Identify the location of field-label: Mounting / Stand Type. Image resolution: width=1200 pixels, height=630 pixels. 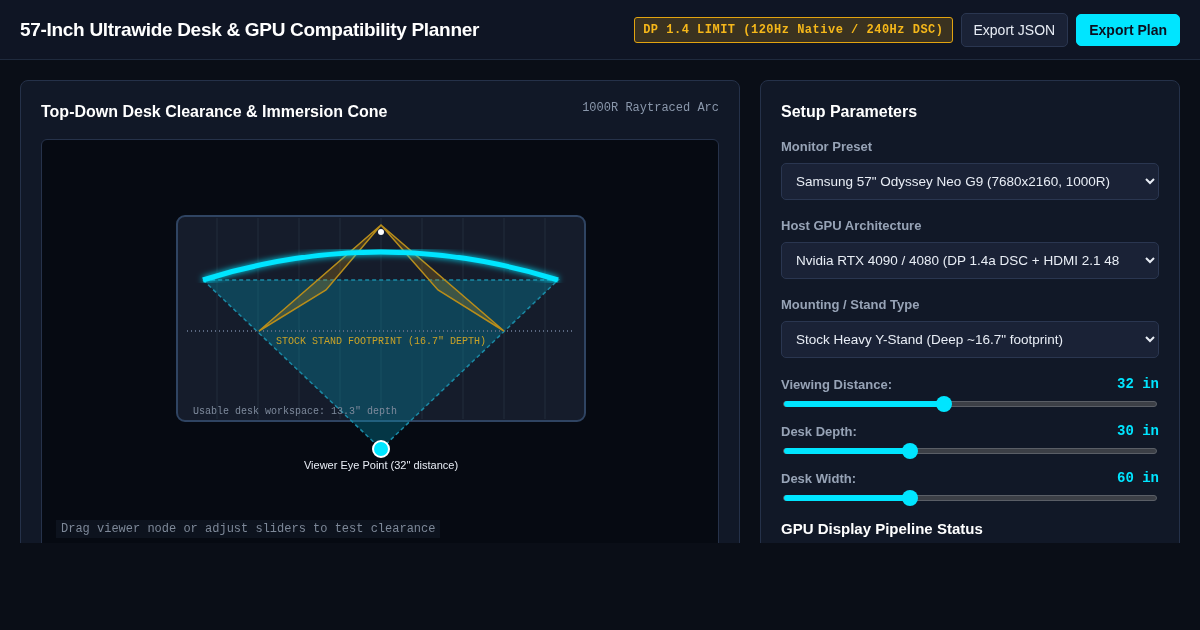
(851, 304).